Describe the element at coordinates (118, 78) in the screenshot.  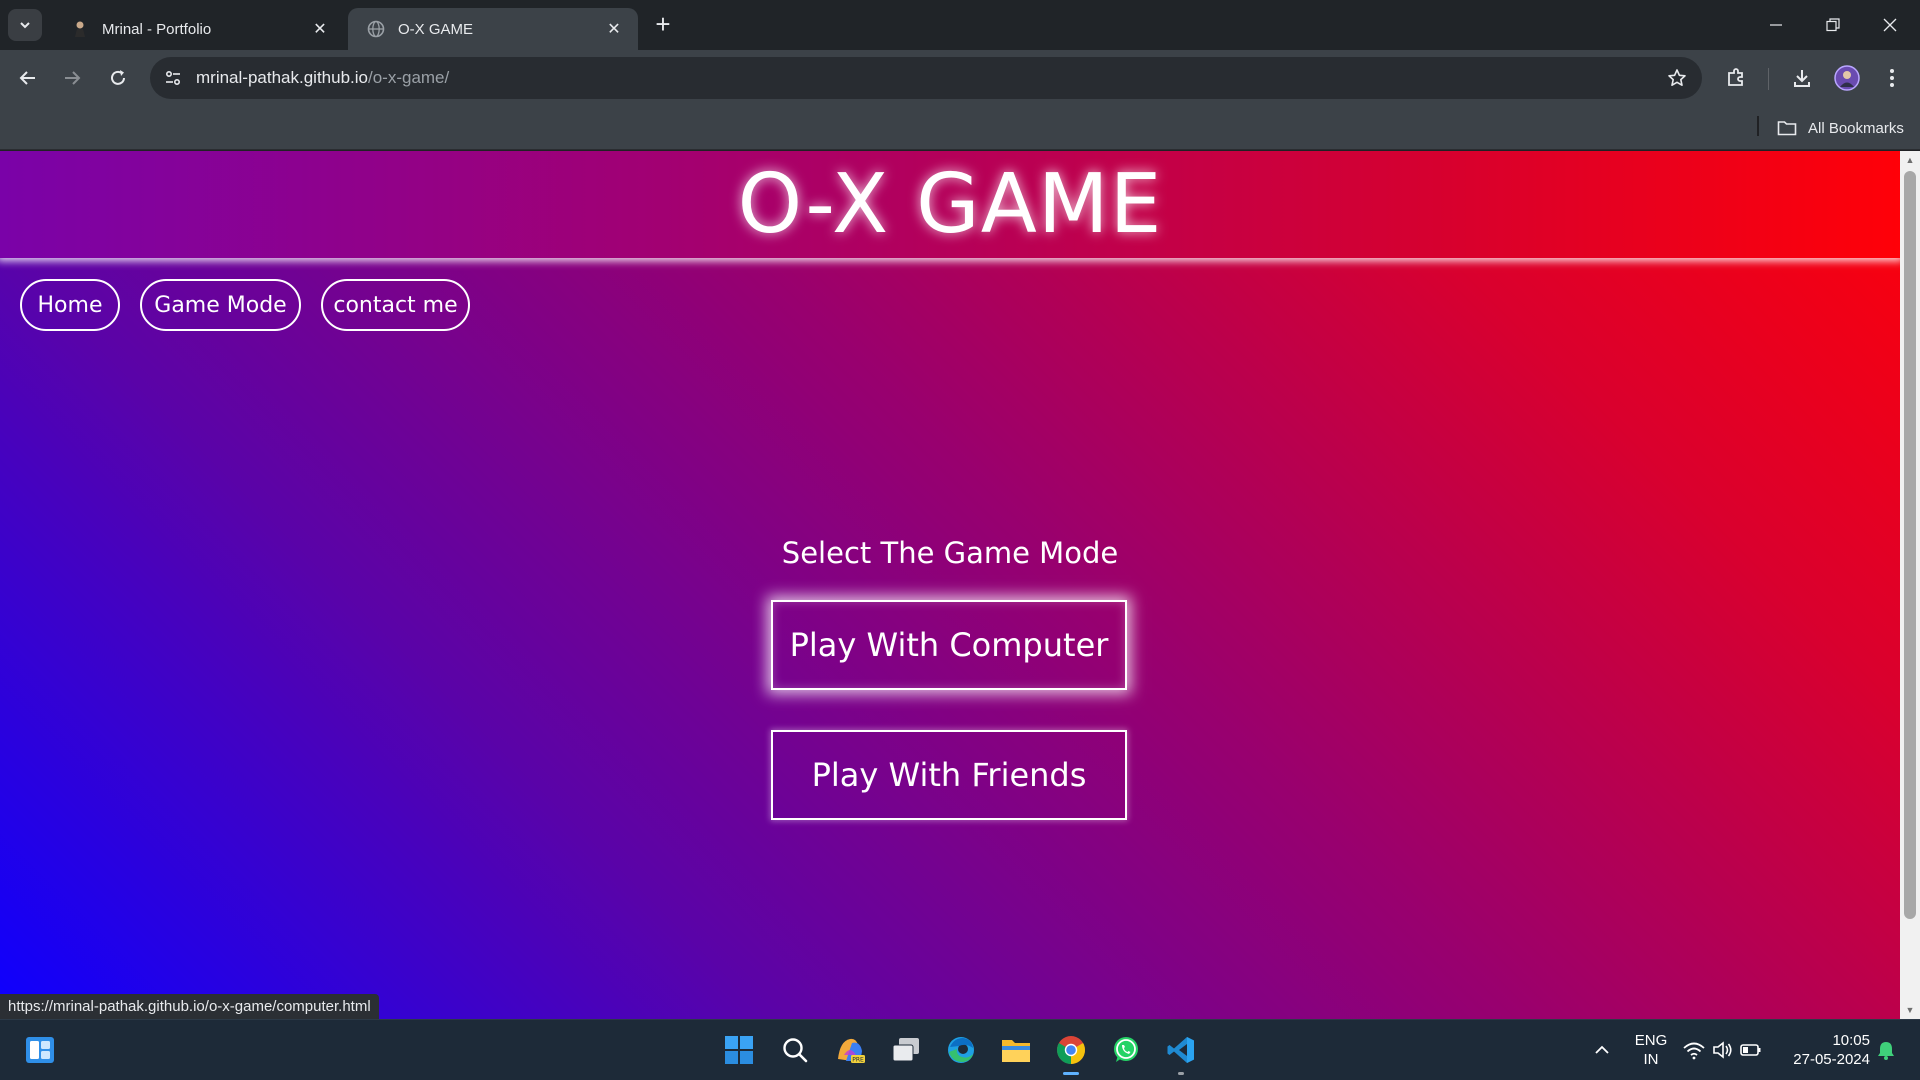
I see `reload-icon` at that location.